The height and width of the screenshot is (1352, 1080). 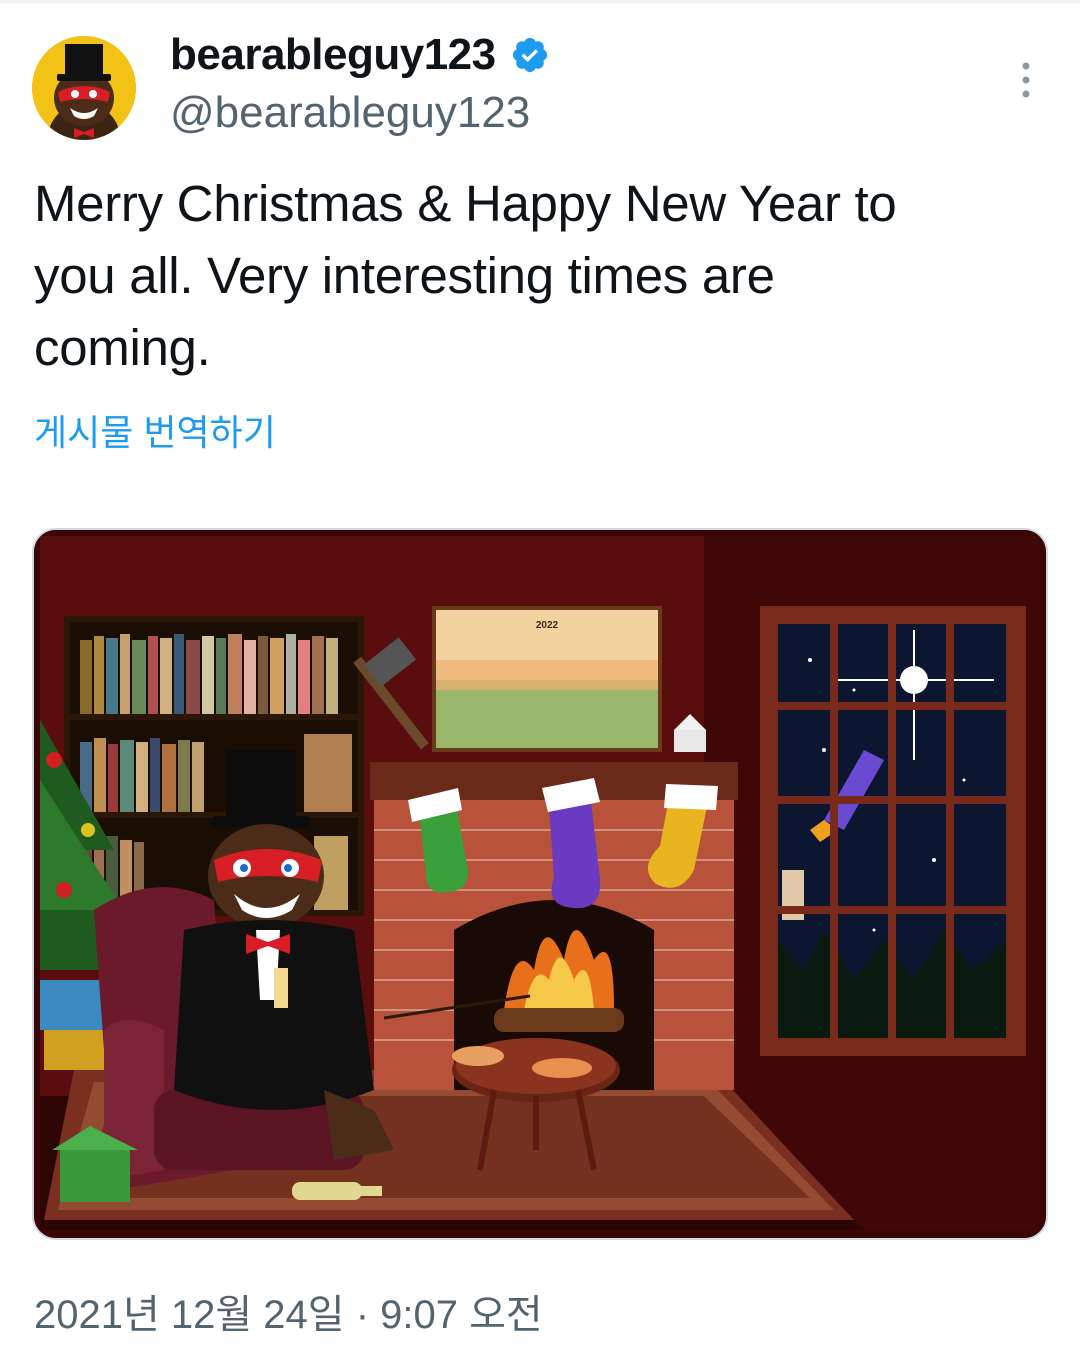 I want to click on calendar-year-label: 2022, so click(x=547, y=625).